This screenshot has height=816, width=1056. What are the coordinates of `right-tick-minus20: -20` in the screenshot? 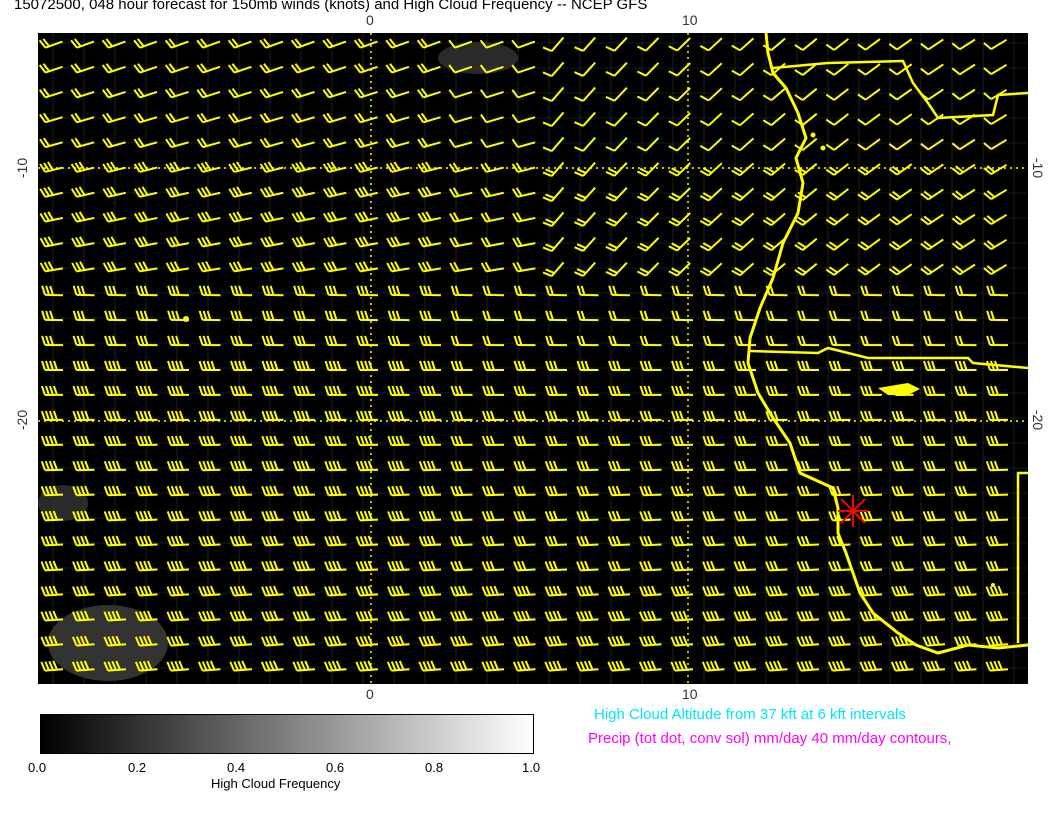 It's located at (1038, 420).